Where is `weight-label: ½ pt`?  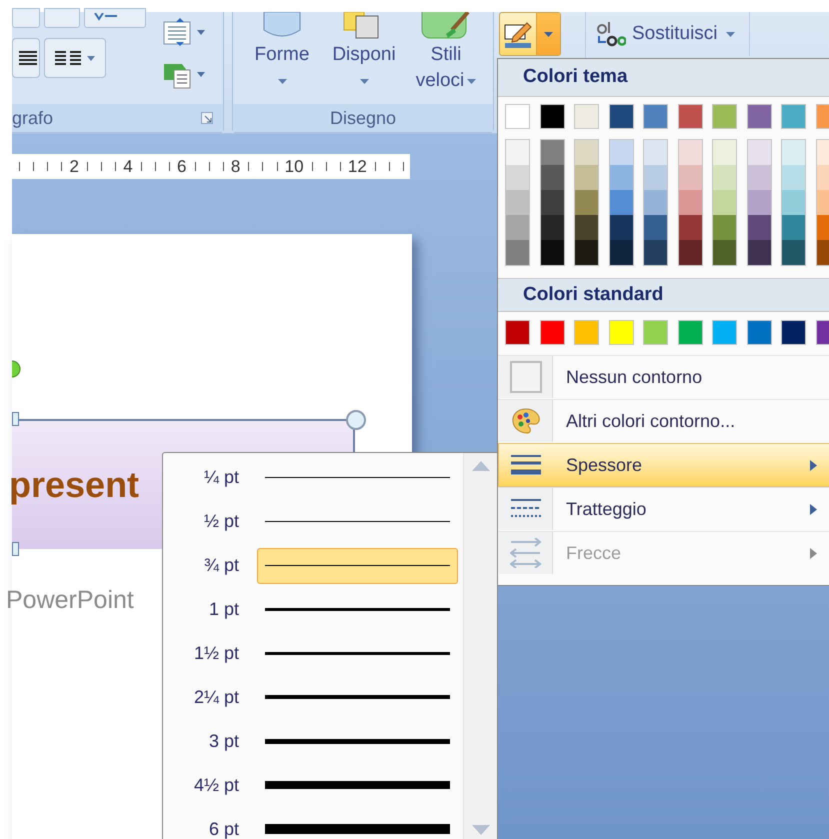 weight-label: ½ pt is located at coordinates (220, 522).